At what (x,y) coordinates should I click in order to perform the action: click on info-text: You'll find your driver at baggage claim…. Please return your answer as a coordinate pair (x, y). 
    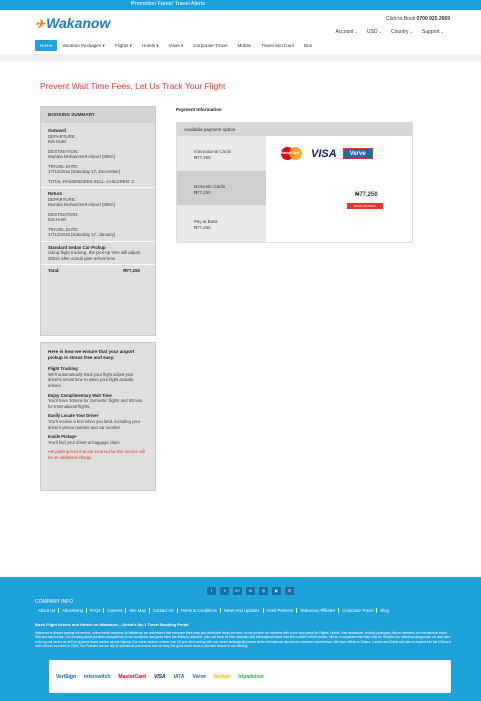
    Looking at the image, I should click on (84, 442).